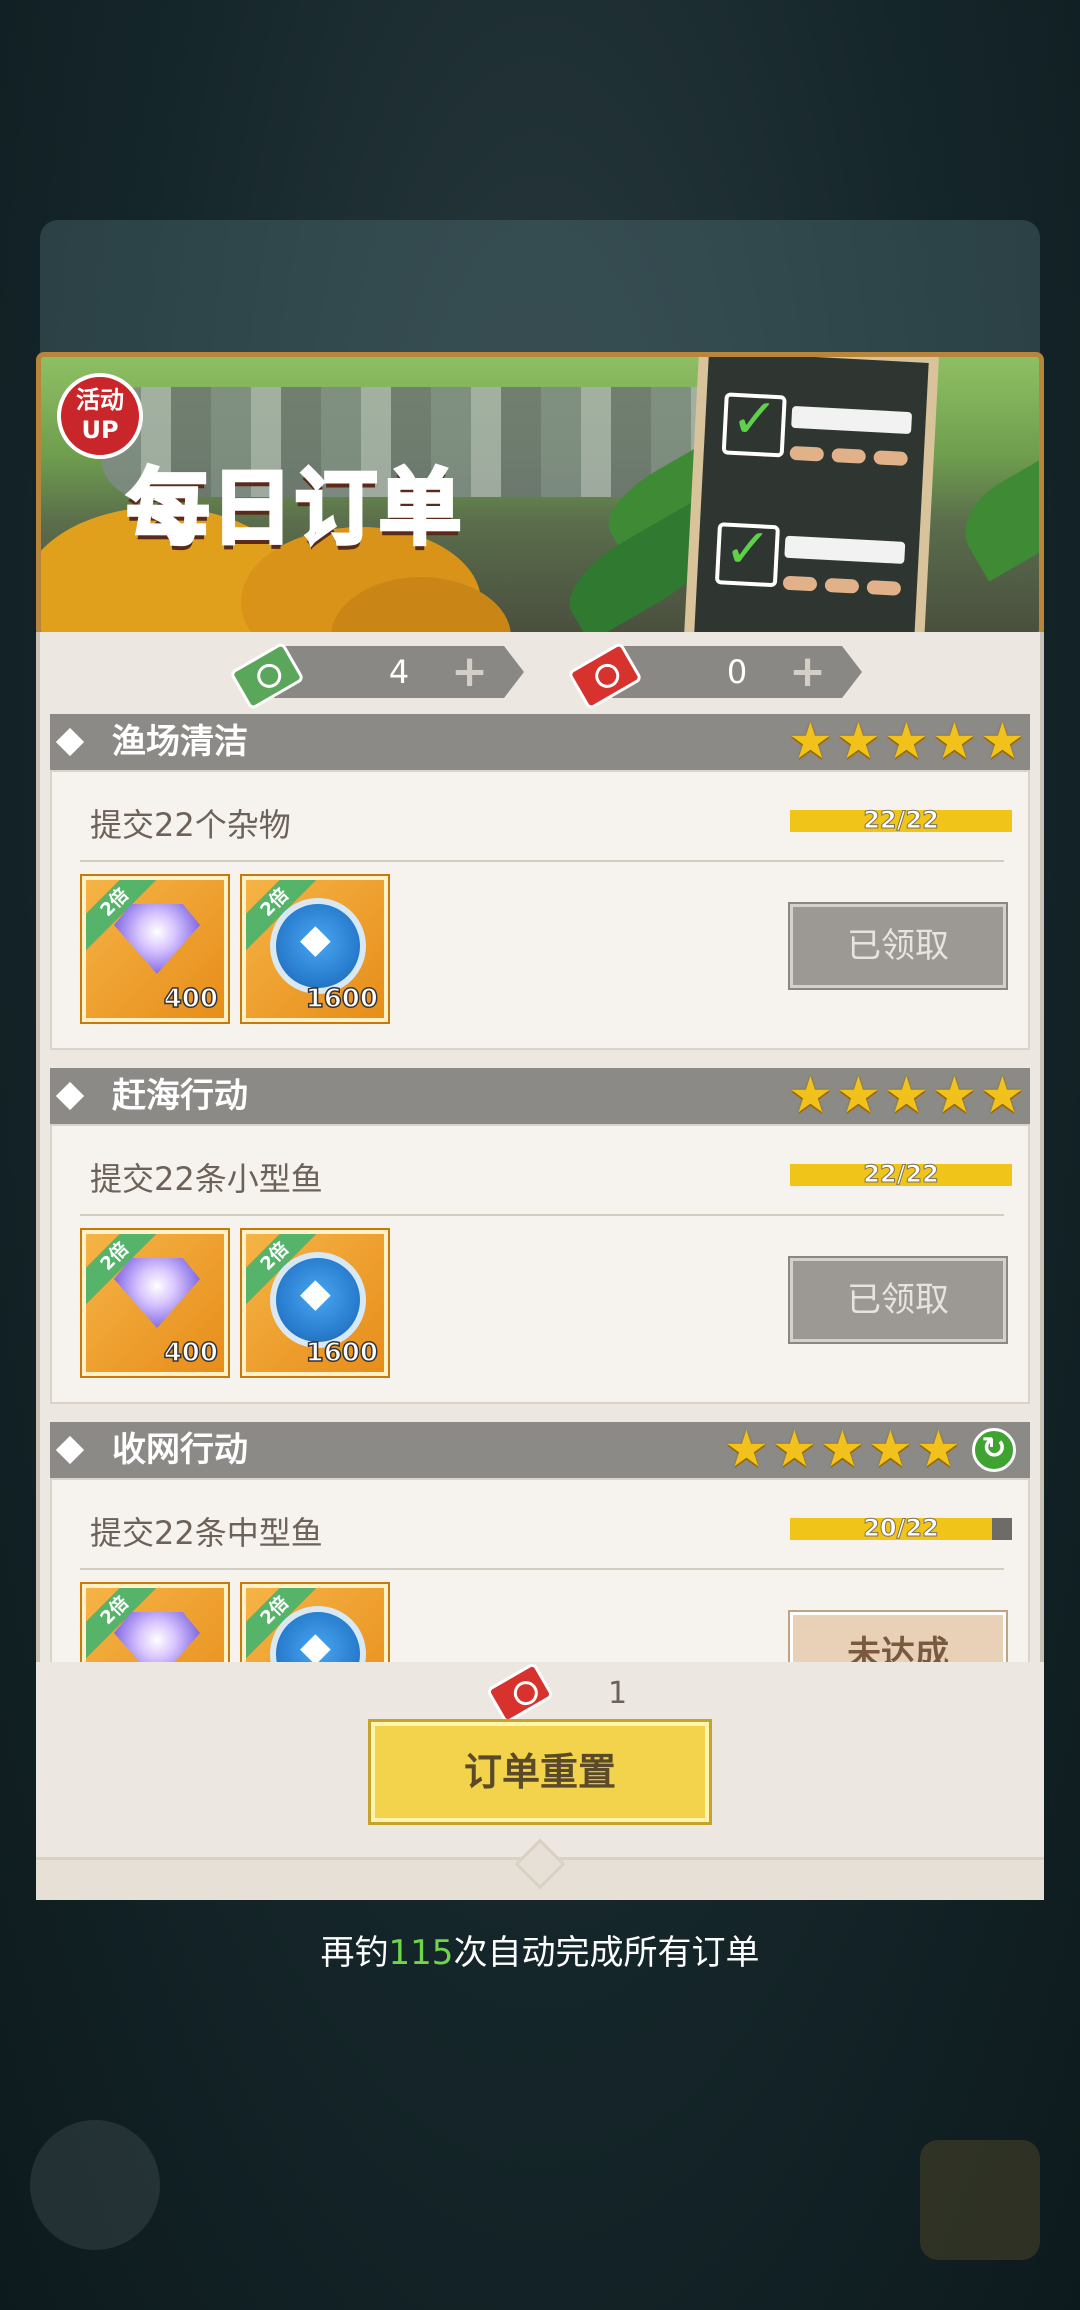 Image resolution: width=1080 pixels, height=2310 pixels. Describe the element at coordinates (294, 508) in the screenshot. I see `banner-title: 每日订单` at that location.